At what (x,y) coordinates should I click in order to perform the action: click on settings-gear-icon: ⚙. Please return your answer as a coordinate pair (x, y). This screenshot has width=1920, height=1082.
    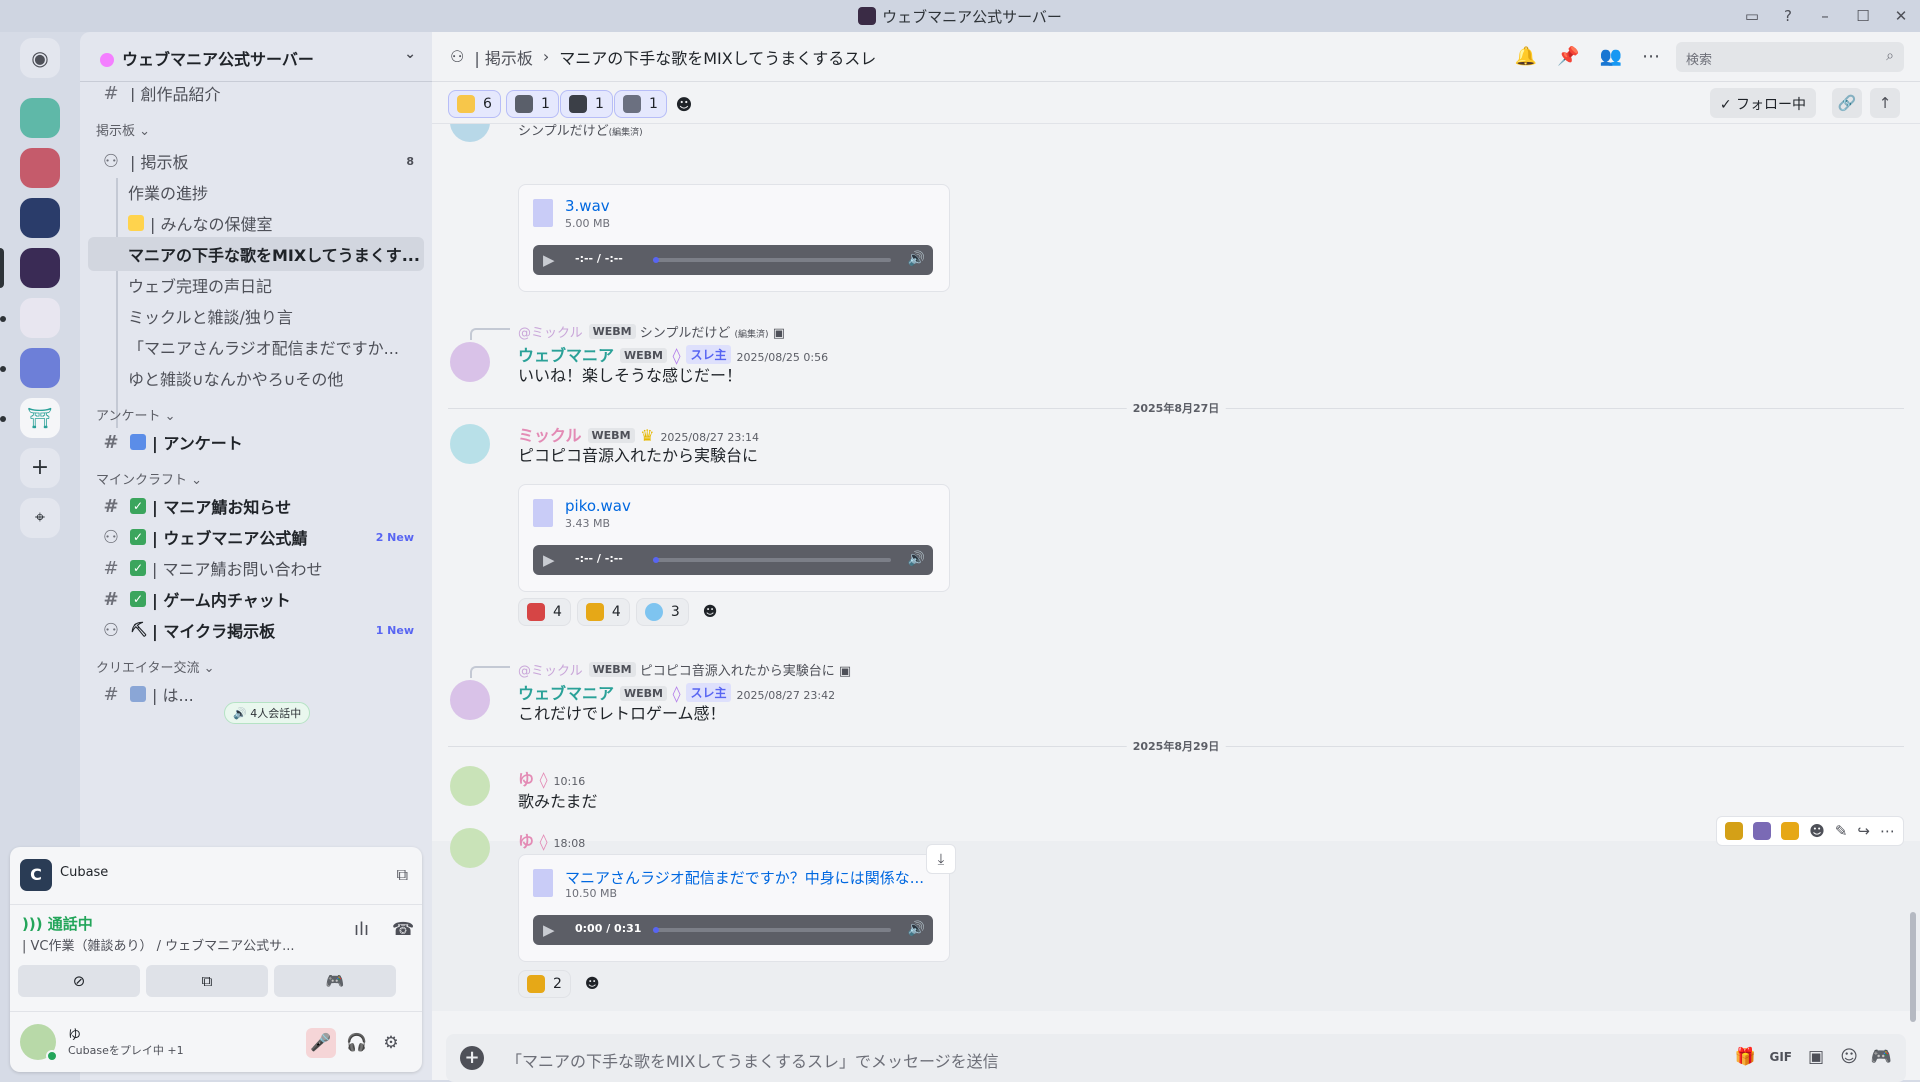
    Looking at the image, I should click on (391, 1043).